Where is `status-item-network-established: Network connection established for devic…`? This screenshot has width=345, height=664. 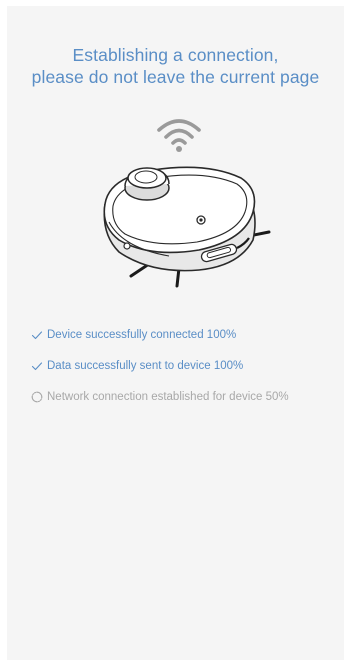 status-item-network-established: Network connection established for devic… is located at coordinates (188, 396).